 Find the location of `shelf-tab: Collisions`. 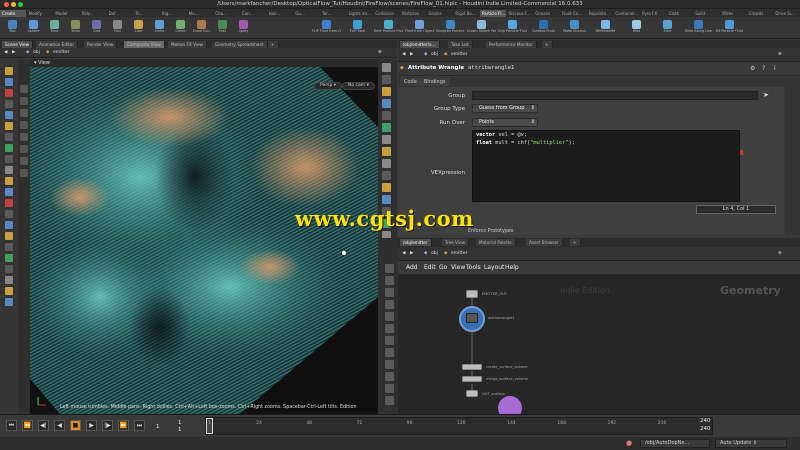

shelf-tab: Collisions is located at coordinates (386, 13).